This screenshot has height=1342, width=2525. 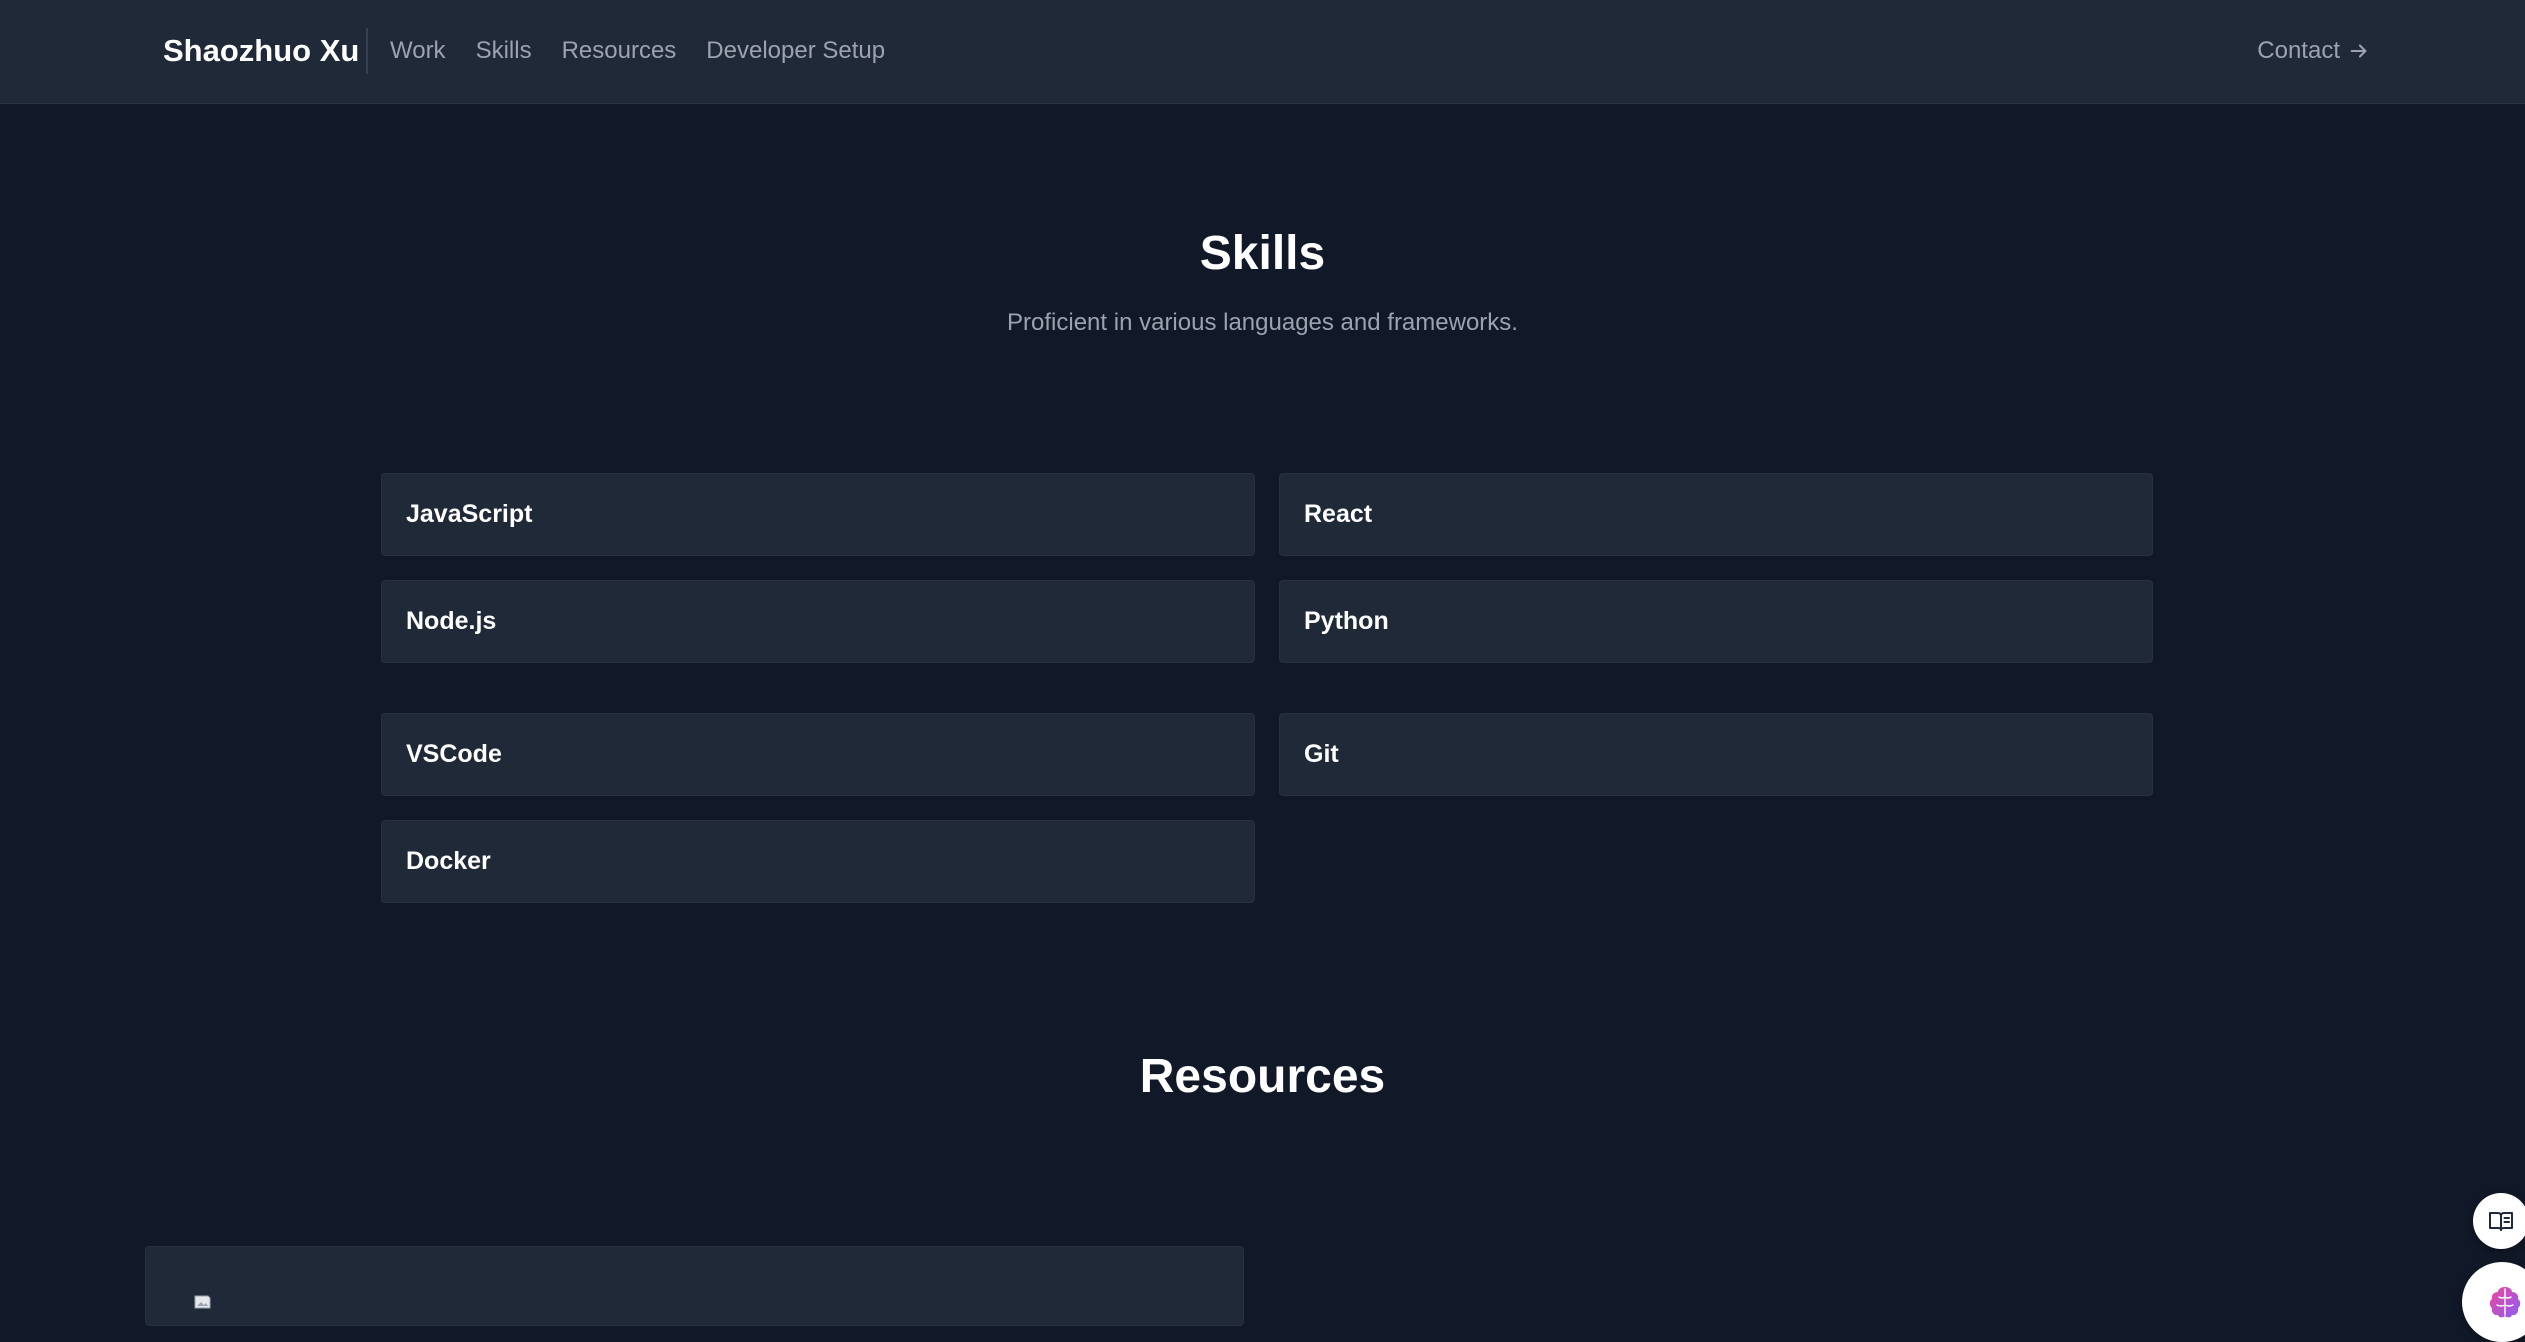 I want to click on book-open-icon, so click(x=2501, y=1221).